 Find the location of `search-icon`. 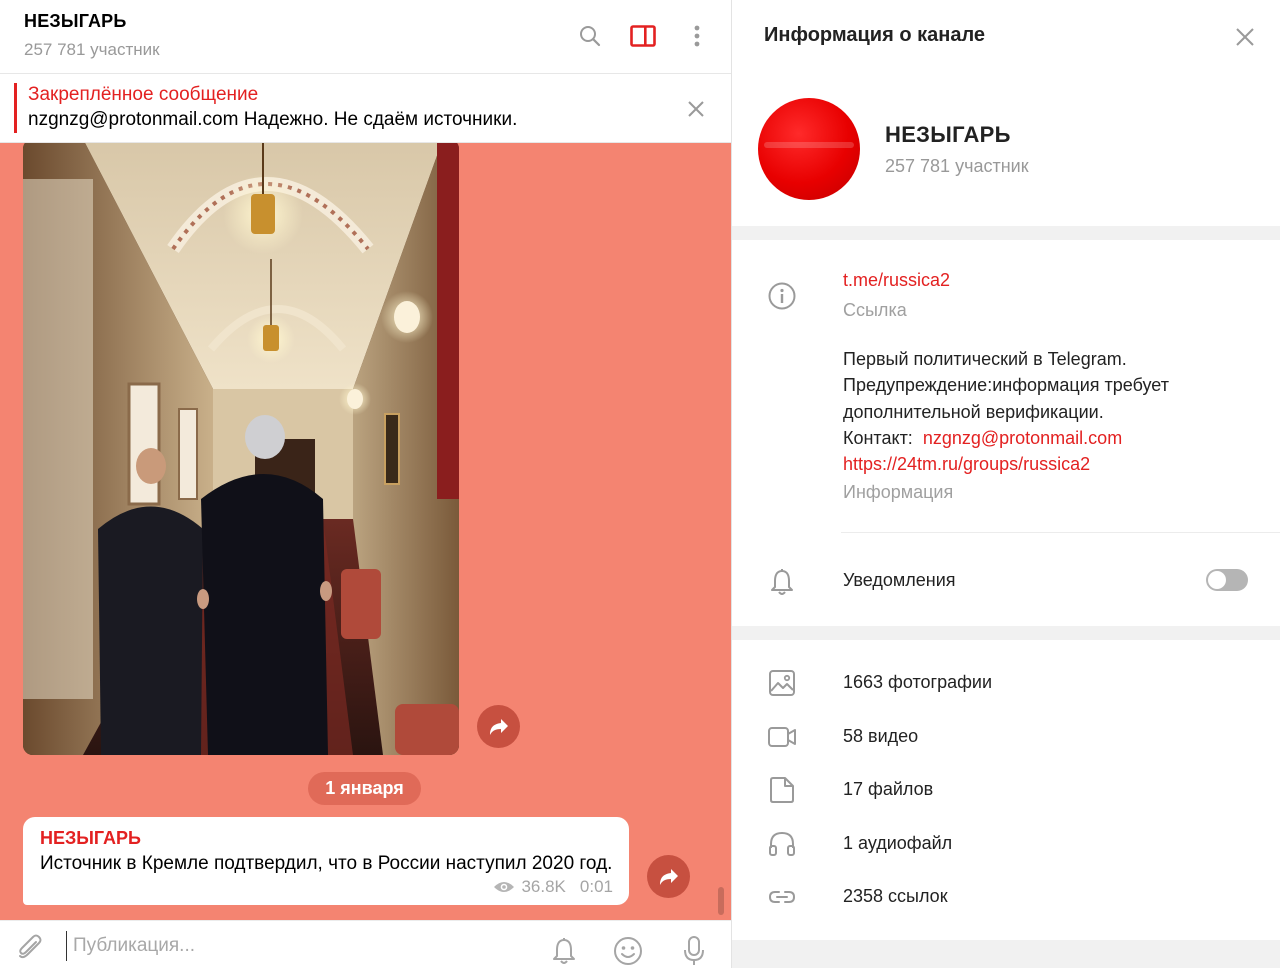

search-icon is located at coordinates (590, 36).